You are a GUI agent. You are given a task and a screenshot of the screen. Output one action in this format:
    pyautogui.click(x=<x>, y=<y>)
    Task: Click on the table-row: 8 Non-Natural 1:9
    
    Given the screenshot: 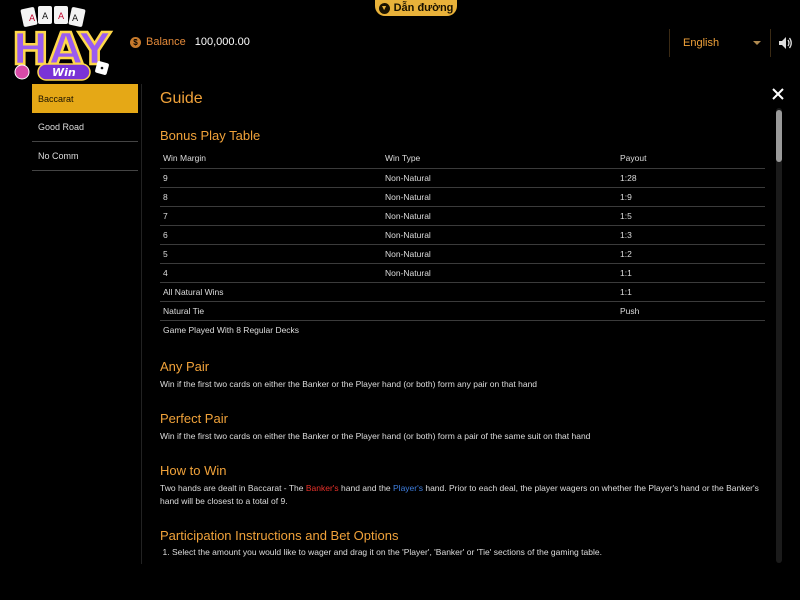 What is the action you would take?
    pyautogui.click(x=462, y=196)
    